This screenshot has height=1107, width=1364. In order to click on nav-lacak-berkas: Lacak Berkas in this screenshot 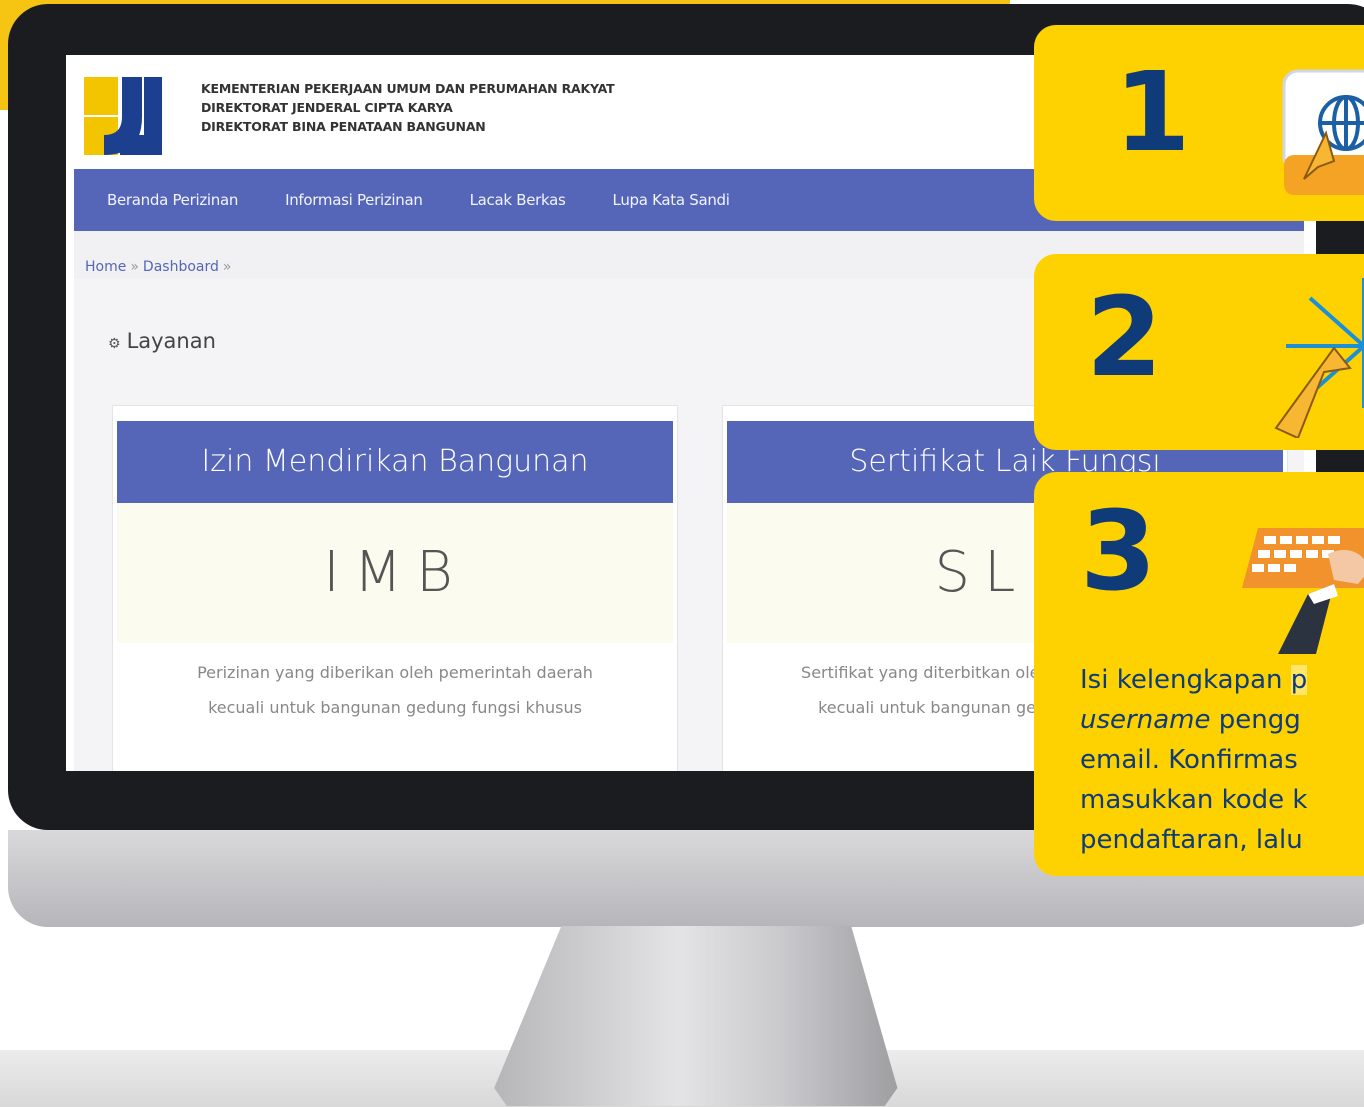, I will do `click(518, 200)`.